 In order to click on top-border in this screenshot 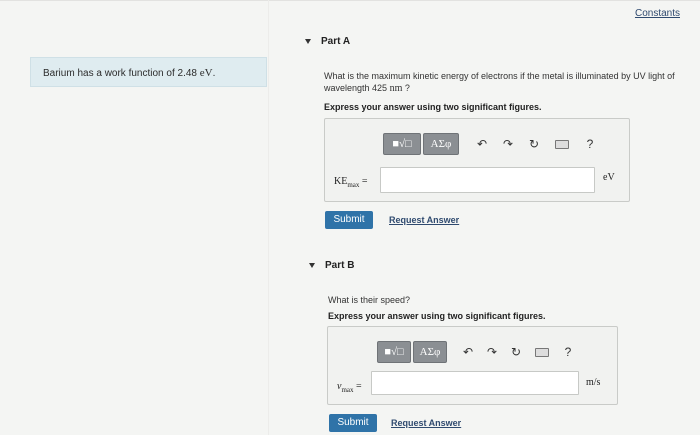, I will do `click(350, 0)`.